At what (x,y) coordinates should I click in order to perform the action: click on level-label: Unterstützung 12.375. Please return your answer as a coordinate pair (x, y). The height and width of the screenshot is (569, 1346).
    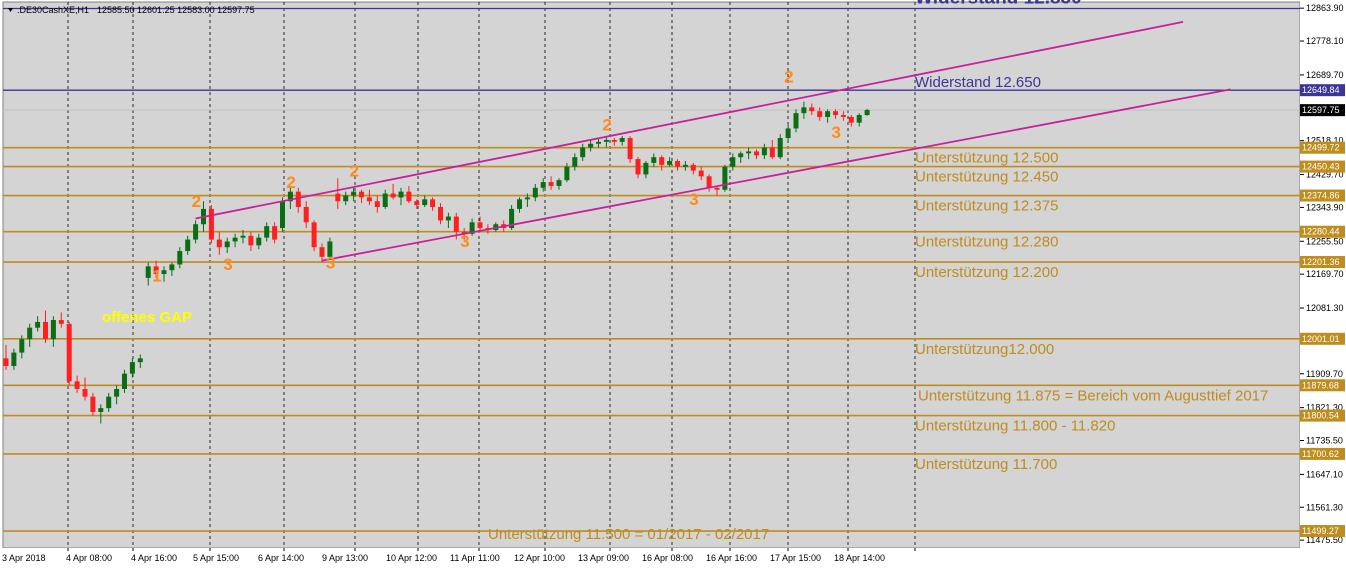
    Looking at the image, I should click on (986, 206).